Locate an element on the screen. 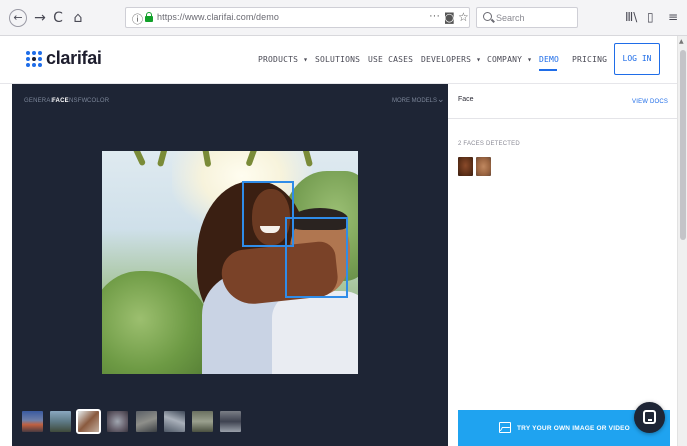  active-nav-underline is located at coordinates (548, 70).